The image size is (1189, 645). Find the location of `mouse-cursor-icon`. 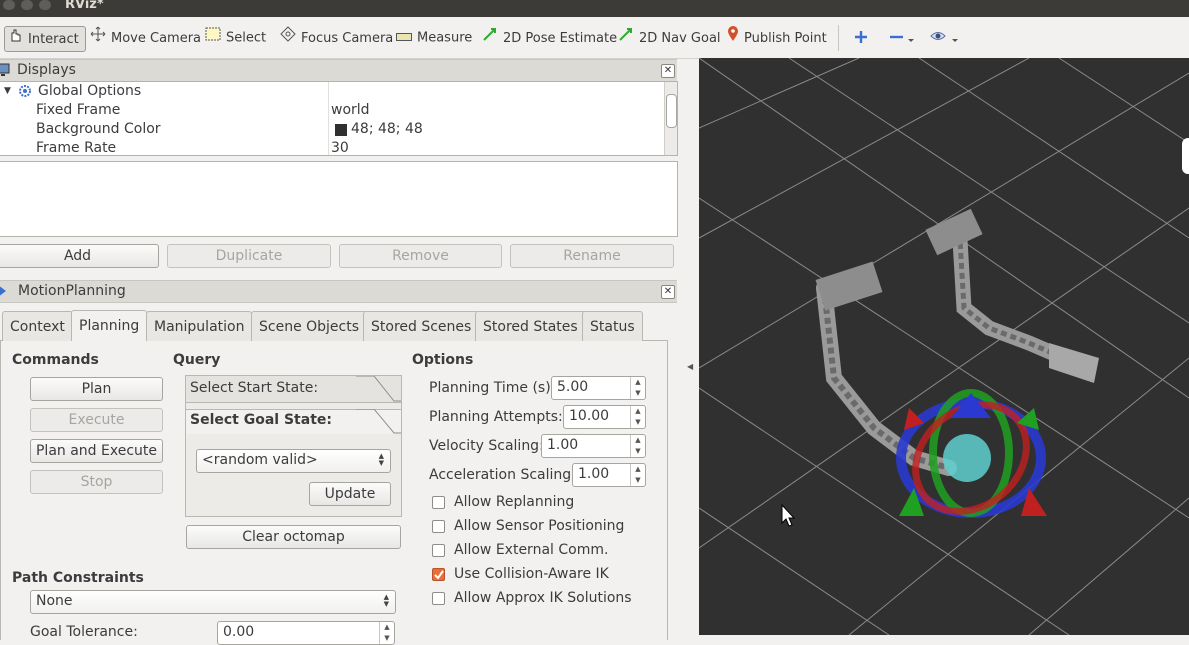

mouse-cursor-icon is located at coordinates (788, 515).